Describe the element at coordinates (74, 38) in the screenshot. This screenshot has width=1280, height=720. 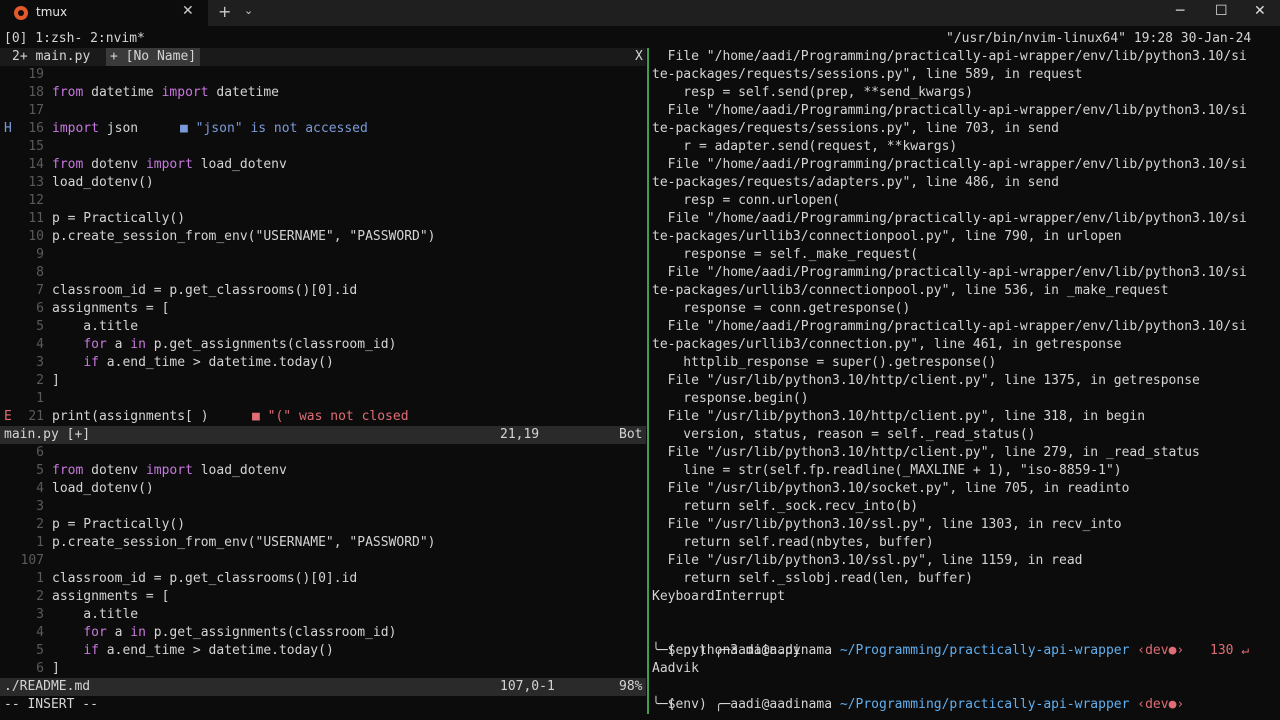
I see `tmux-status-left: [0] 1:zsh- 2:nvim*` at that location.